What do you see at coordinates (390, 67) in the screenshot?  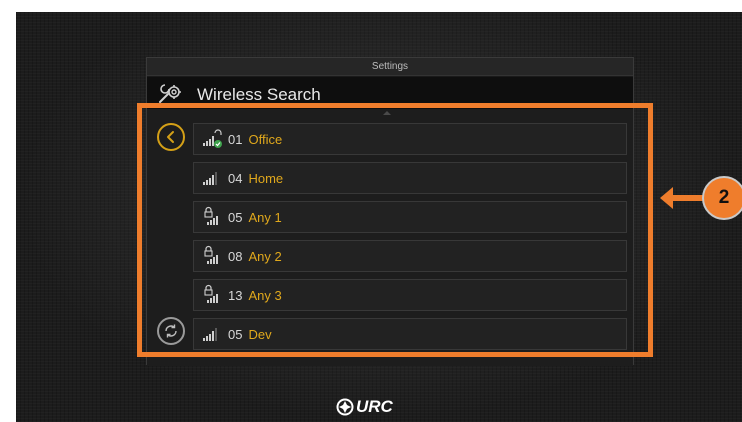 I see `panel-title: Settings` at bounding box center [390, 67].